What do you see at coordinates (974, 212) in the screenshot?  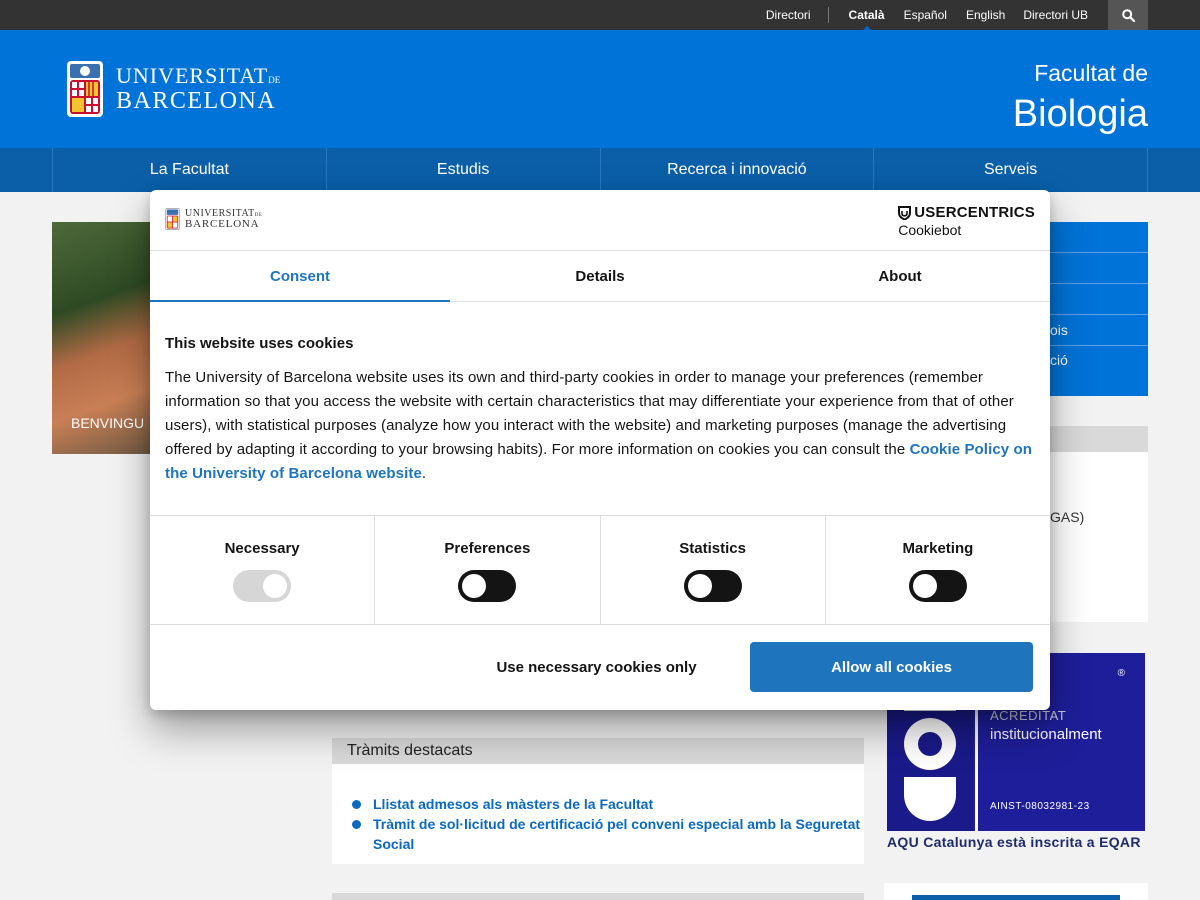 I see `usercentrics-wordmark: USERCENTRICS` at bounding box center [974, 212].